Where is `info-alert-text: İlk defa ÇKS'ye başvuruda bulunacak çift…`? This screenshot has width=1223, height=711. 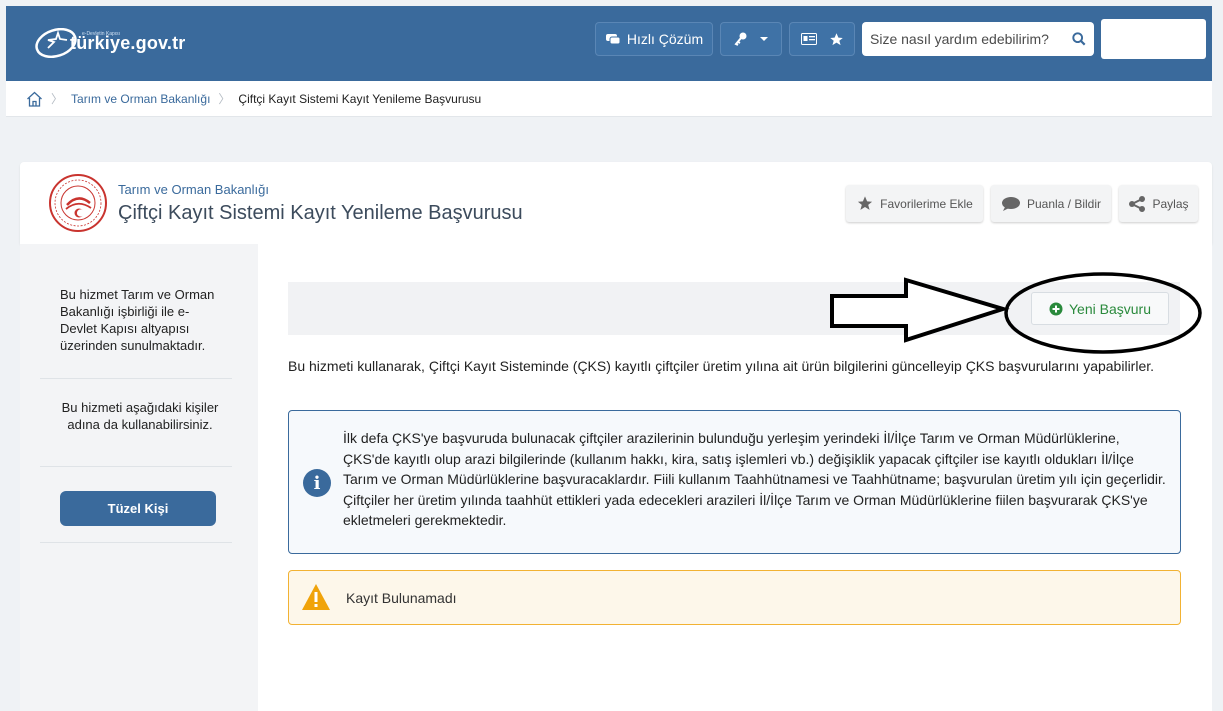
info-alert-text: İlk defa ÇKS'ye başvuruda bulunacak çift… is located at coordinates (754, 479).